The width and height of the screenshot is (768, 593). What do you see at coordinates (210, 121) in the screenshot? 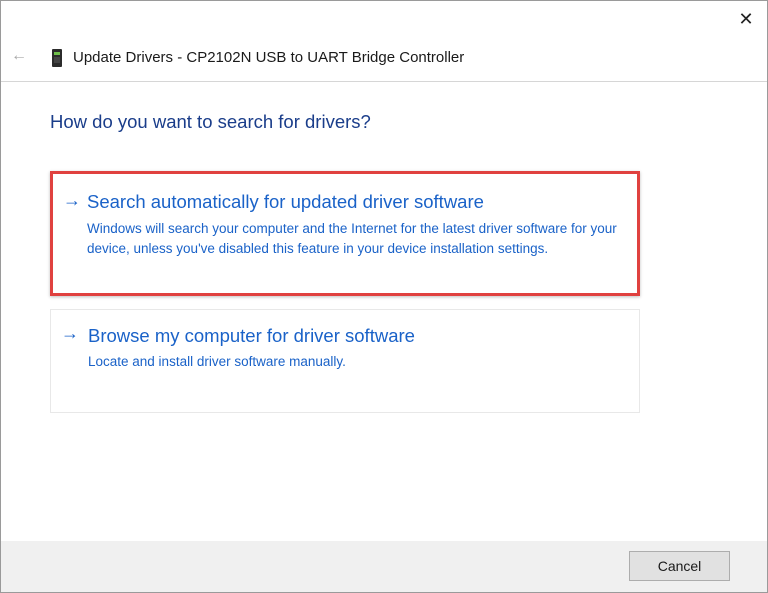
I see `page-heading: How do you want to search for drivers?` at bounding box center [210, 121].